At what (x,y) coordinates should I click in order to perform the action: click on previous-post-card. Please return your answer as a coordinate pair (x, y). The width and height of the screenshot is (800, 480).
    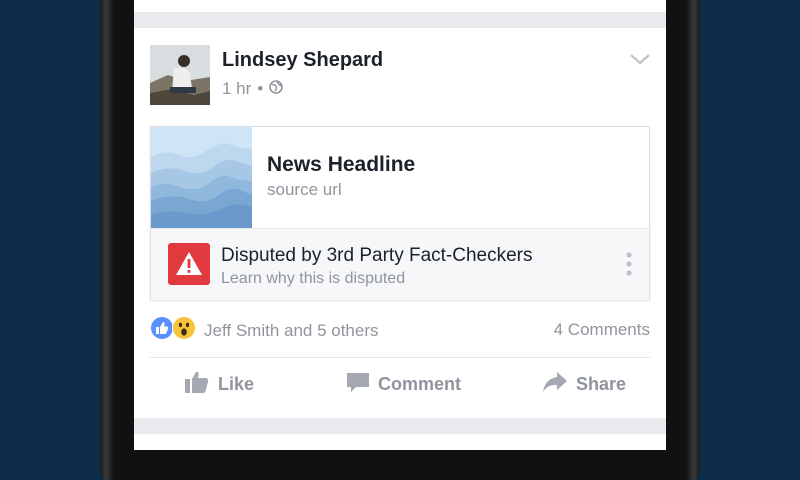
    Looking at the image, I should click on (400, 6).